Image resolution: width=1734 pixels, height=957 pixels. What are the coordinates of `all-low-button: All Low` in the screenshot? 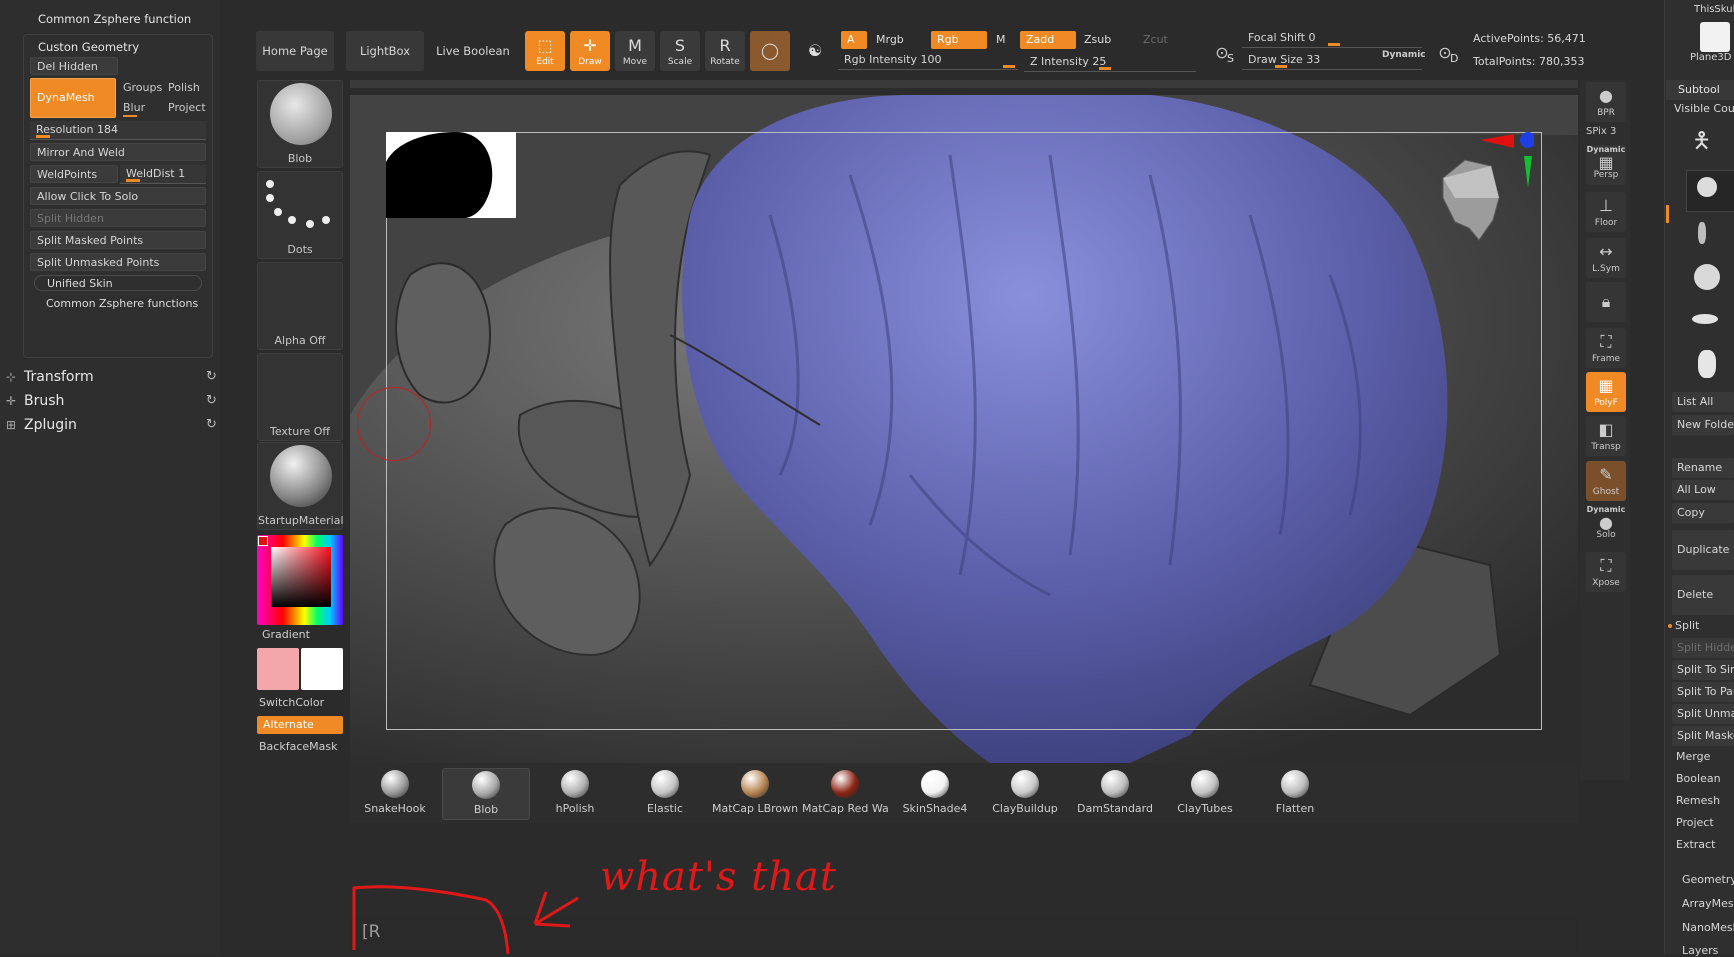 It's located at (1703, 490).